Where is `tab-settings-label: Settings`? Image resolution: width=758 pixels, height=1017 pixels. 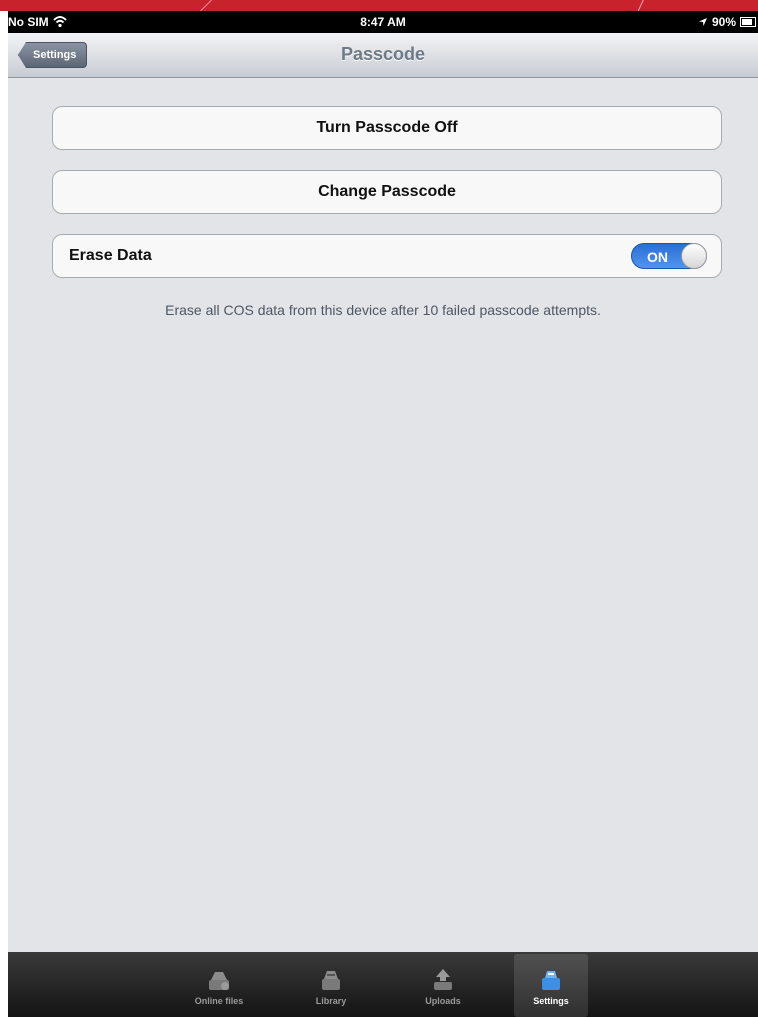
tab-settings-label: Settings is located at coordinates (551, 1001).